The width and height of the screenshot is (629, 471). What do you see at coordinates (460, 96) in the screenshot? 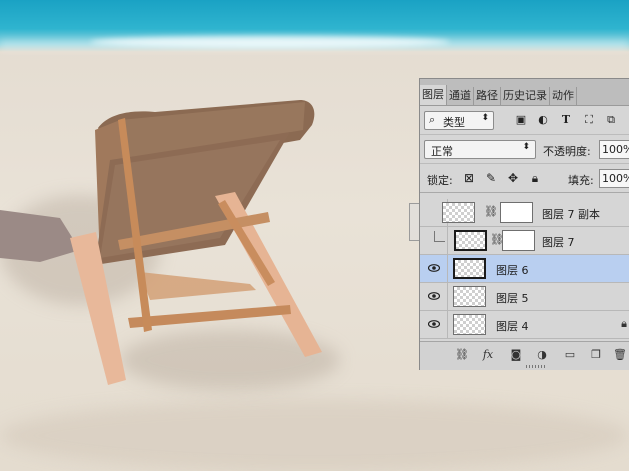
I see `tab-channels: 通道` at bounding box center [460, 96].